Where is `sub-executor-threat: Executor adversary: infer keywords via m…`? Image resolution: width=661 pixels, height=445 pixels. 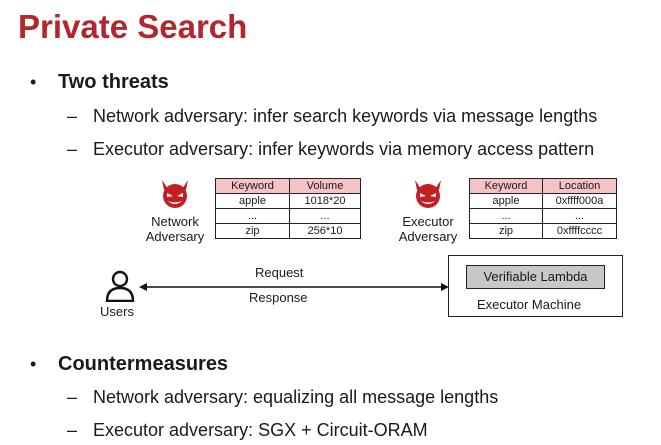
sub-executor-threat: Executor adversary: infer keywords via m… is located at coordinates (344, 149).